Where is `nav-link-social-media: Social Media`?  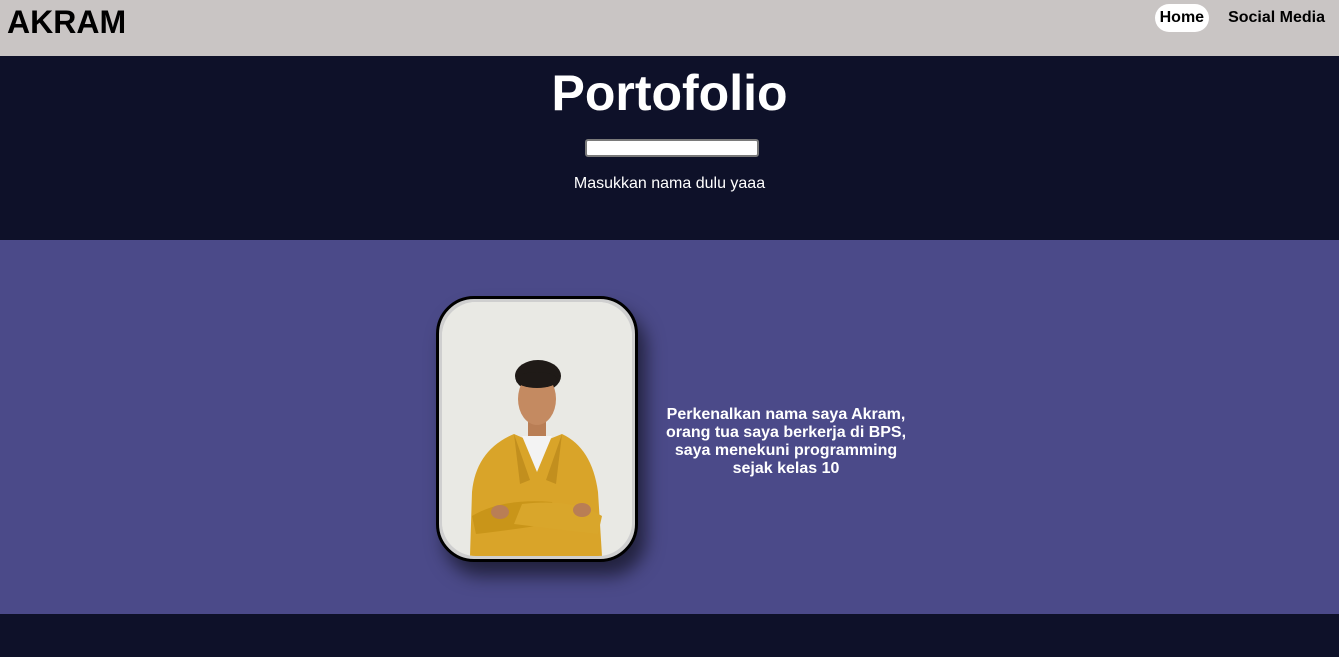 nav-link-social-media: Social Media is located at coordinates (1276, 18).